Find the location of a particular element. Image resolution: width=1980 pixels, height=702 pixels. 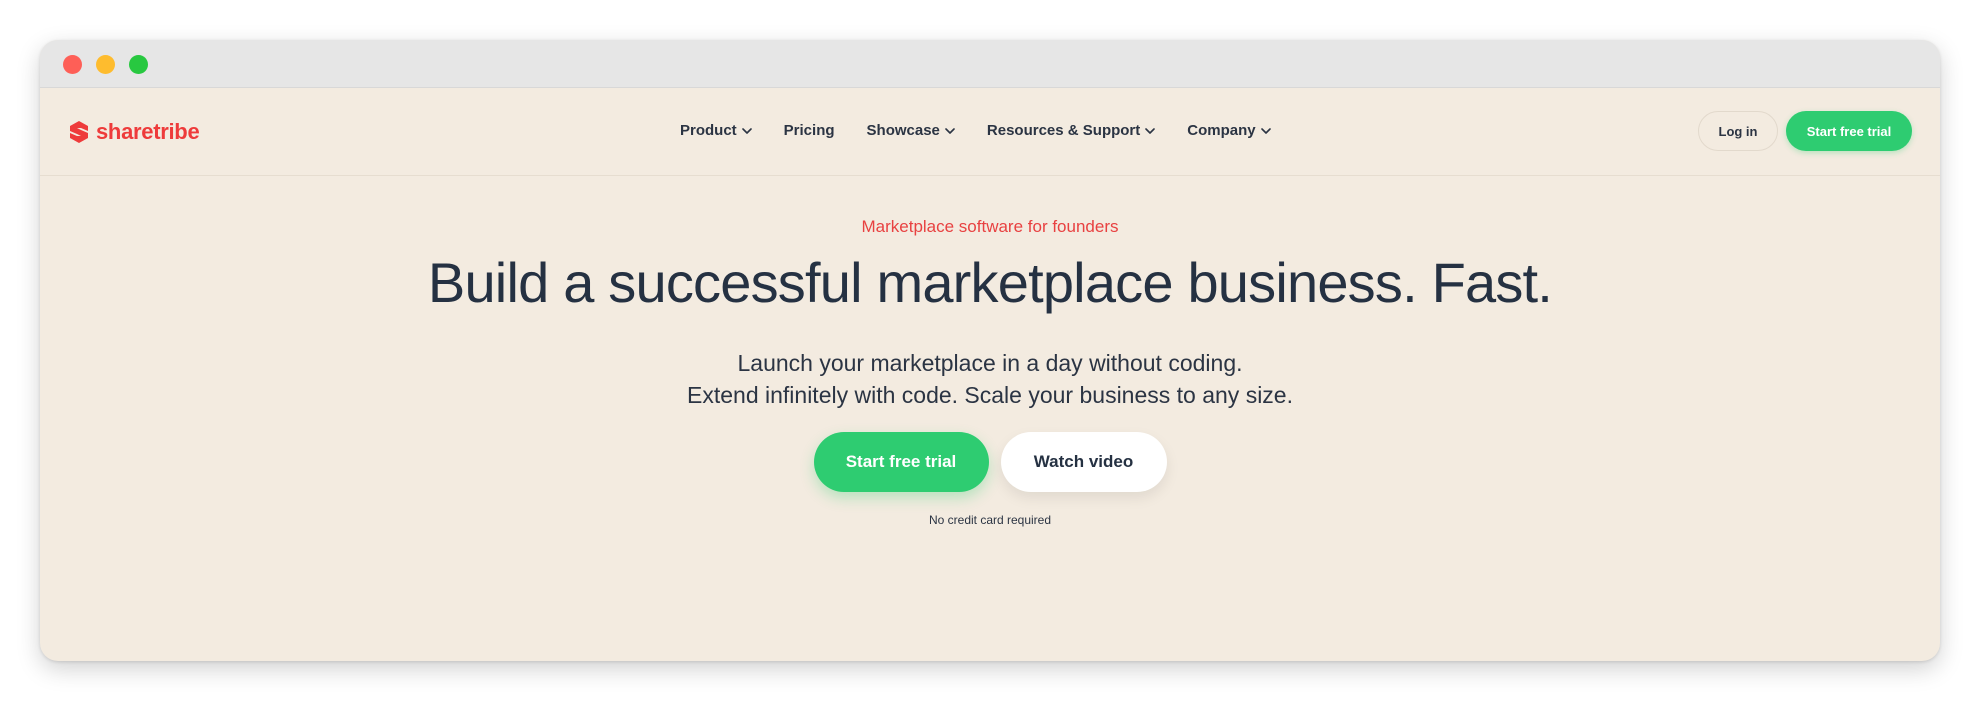

nav-item-resources-support: Resources & Support is located at coordinates (1071, 130).